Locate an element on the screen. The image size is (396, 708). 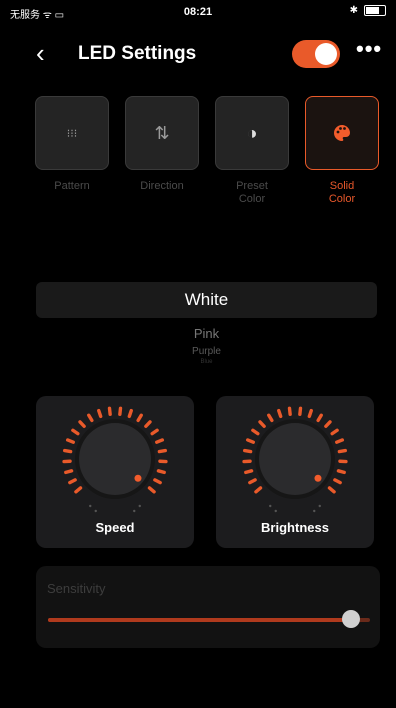
contrast-icon: ◑ is located at coordinates (252, 132).